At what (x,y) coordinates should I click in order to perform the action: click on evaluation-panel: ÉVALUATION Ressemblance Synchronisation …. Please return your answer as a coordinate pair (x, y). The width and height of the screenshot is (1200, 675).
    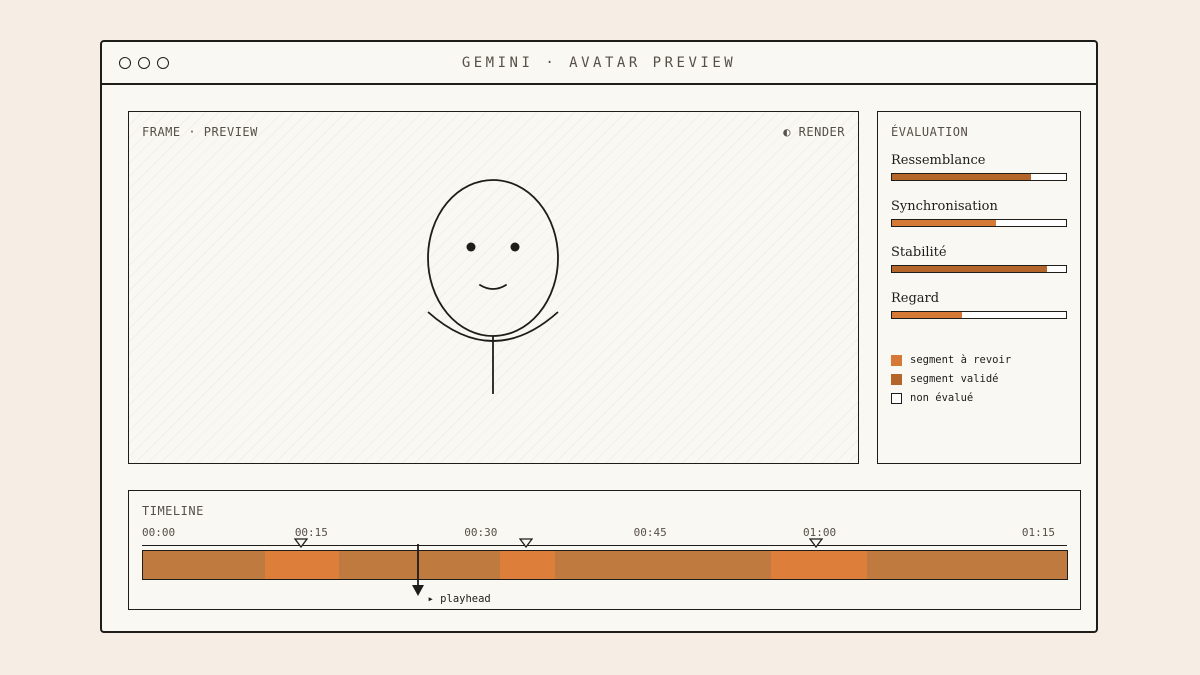
    Looking at the image, I should click on (979, 287).